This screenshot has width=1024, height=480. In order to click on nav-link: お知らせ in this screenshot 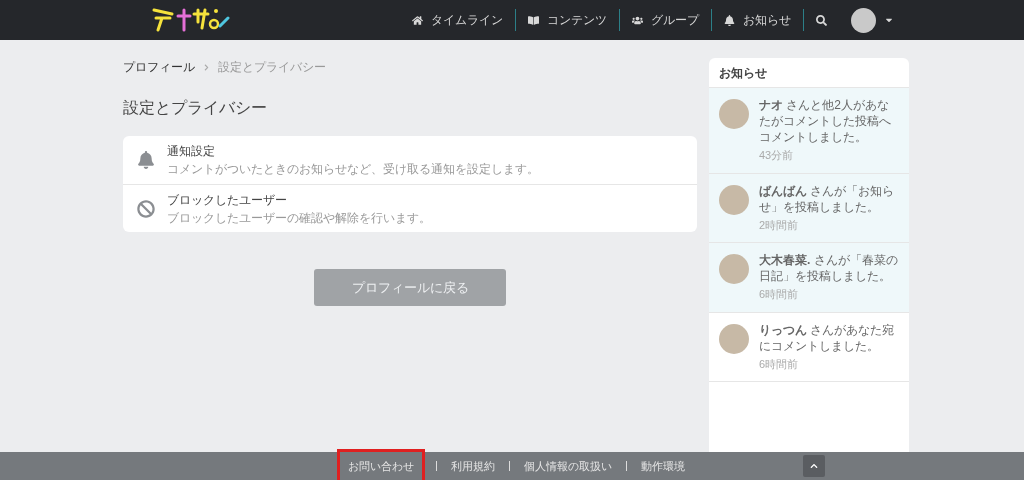, I will do `click(757, 20)`.